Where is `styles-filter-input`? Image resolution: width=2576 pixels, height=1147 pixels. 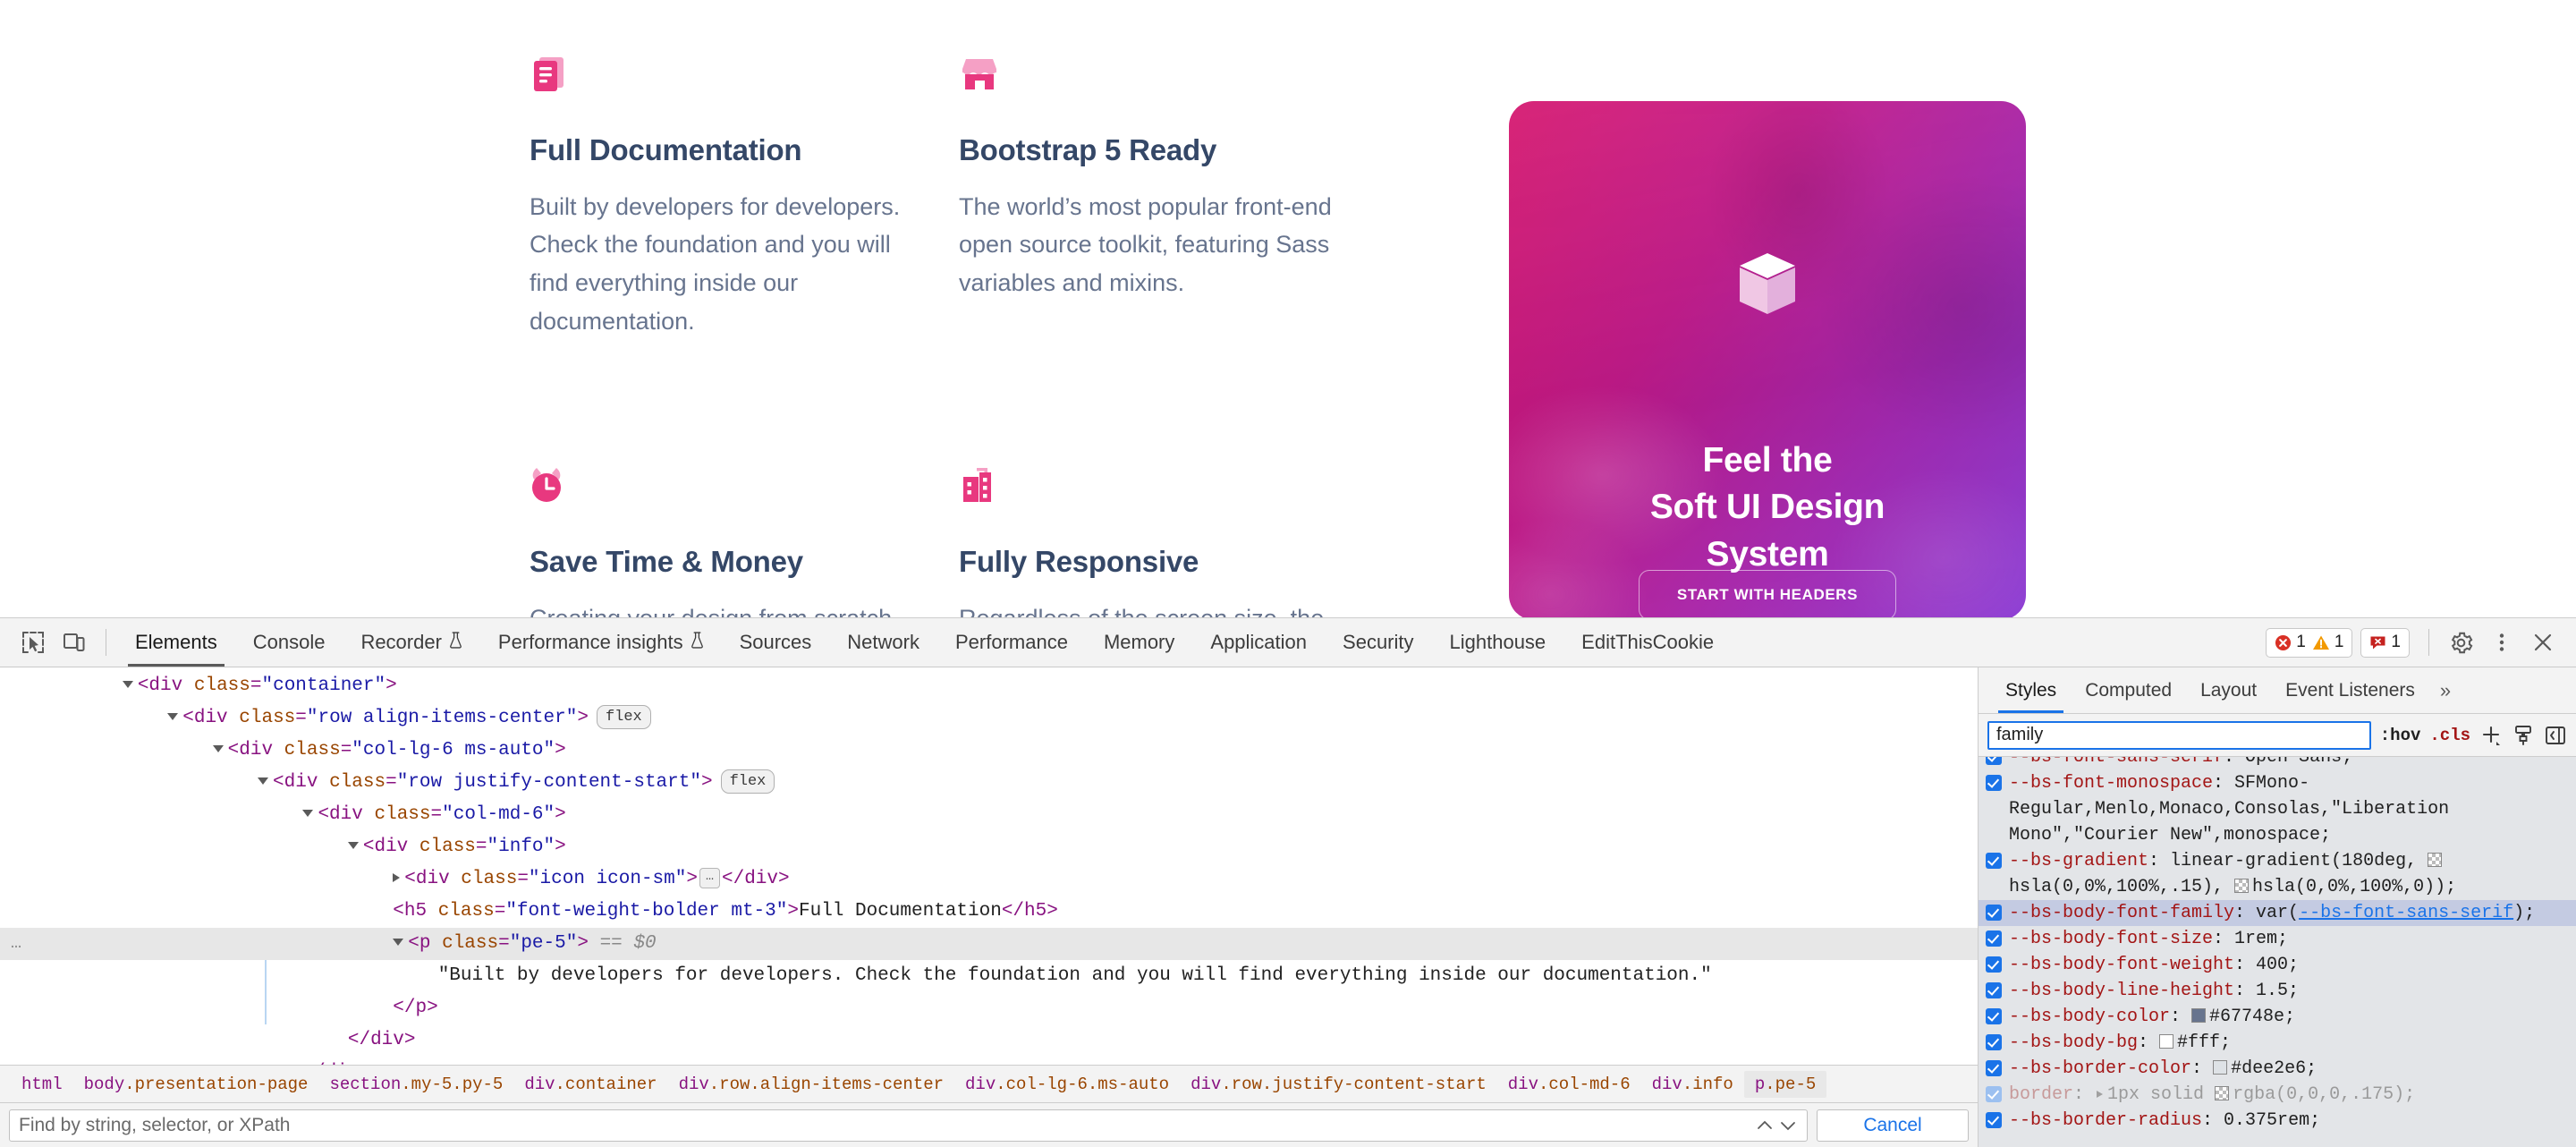 styles-filter-input is located at coordinates (2179, 735).